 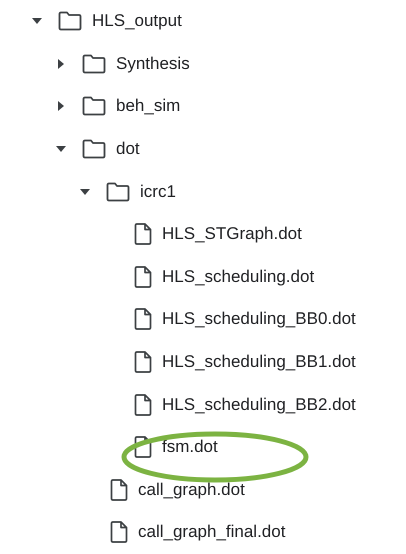 What do you see at coordinates (153, 64) in the screenshot?
I see `folder-name: Synthesis` at bounding box center [153, 64].